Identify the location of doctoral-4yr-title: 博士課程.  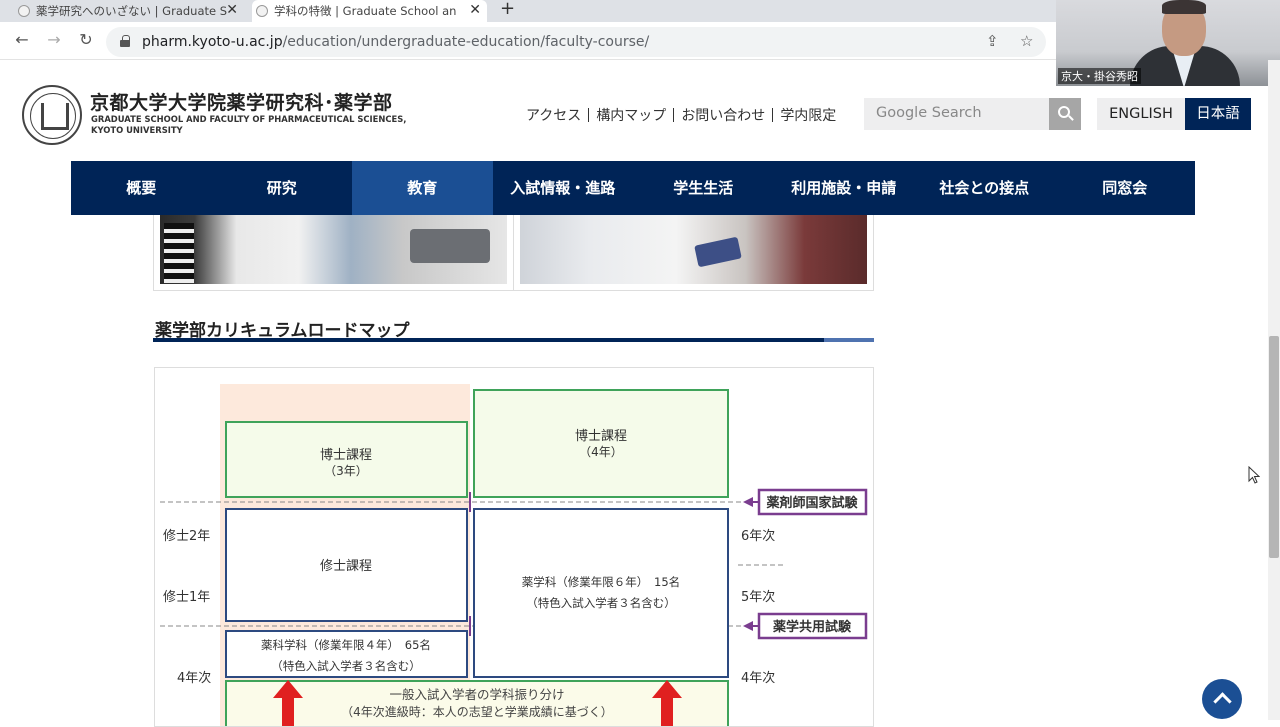
(601, 436).